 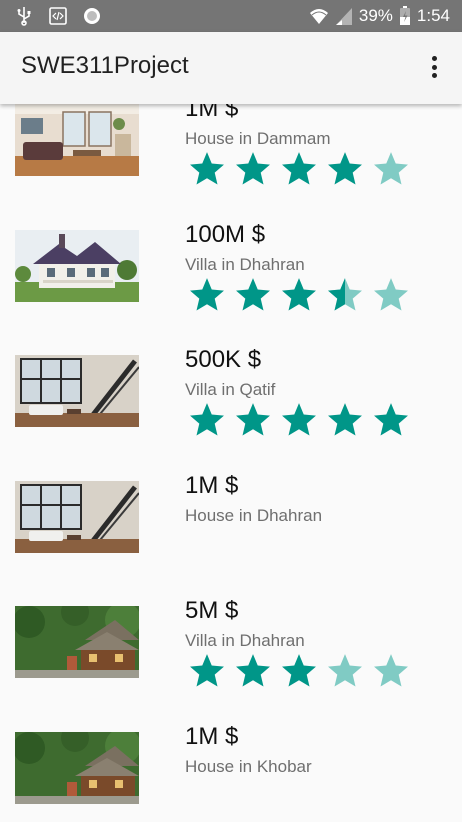 I want to click on usb-icon, so click(x=24, y=16).